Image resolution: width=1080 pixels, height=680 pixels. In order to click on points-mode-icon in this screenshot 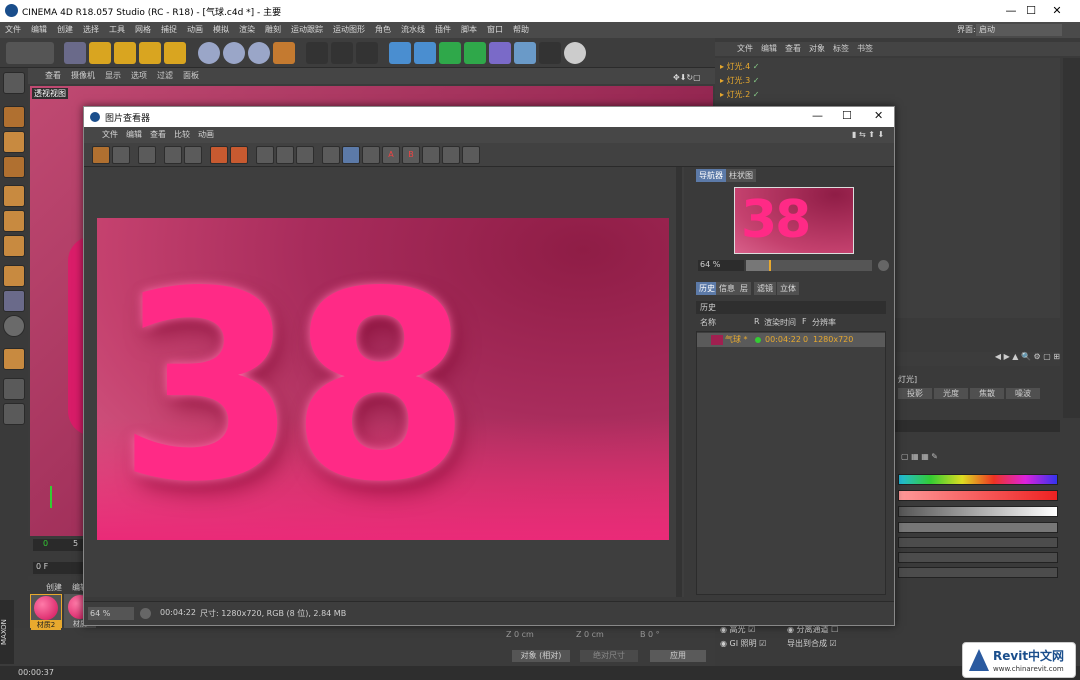, I will do `click(14, 196)`.